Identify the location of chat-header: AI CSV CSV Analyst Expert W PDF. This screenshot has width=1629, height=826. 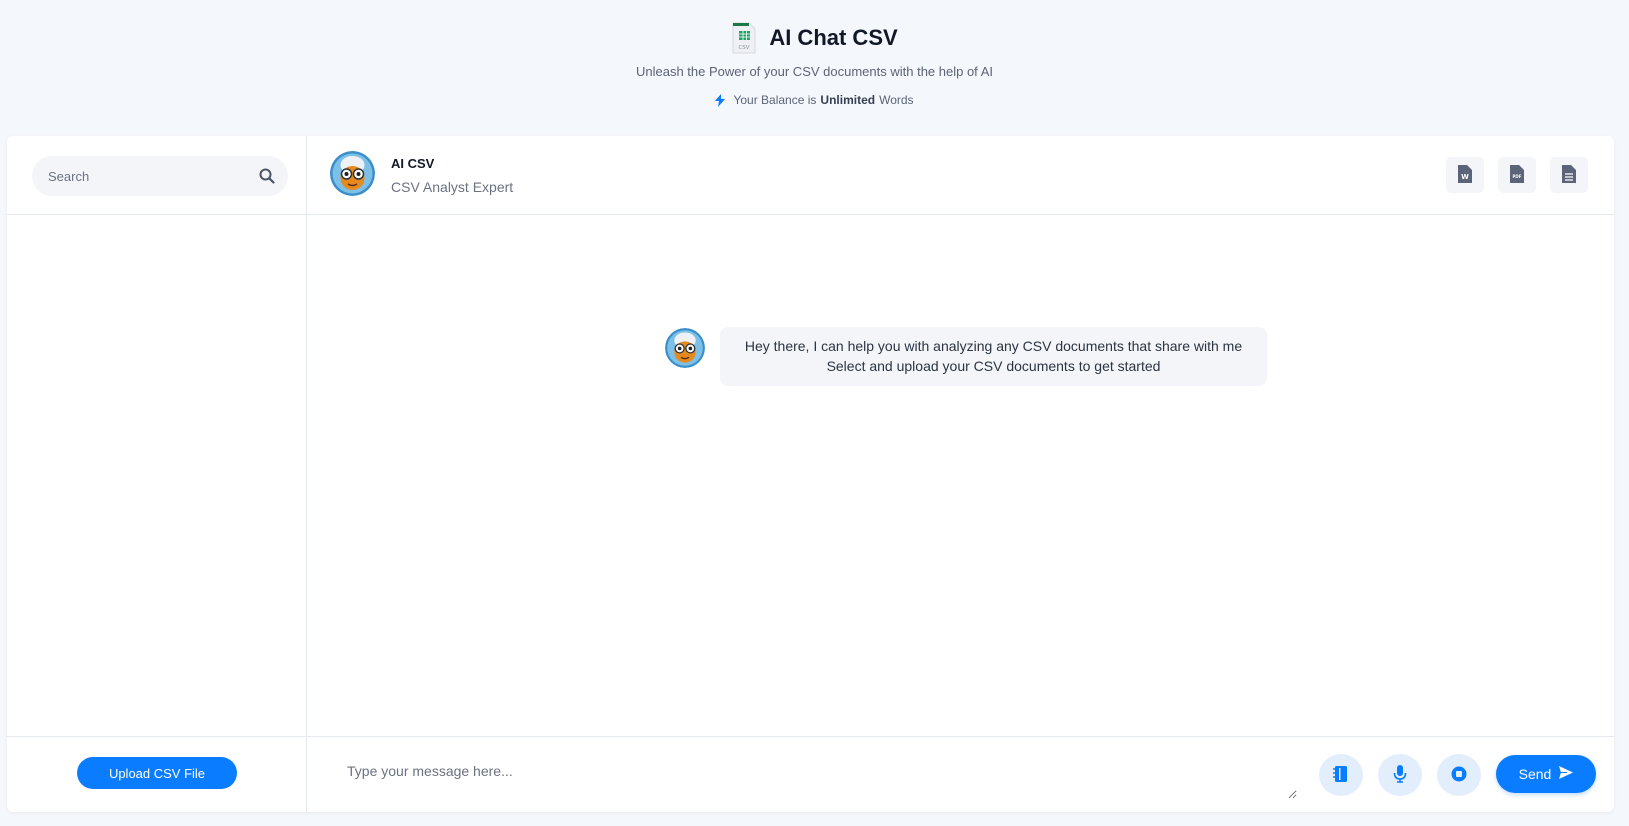
(960, 175).